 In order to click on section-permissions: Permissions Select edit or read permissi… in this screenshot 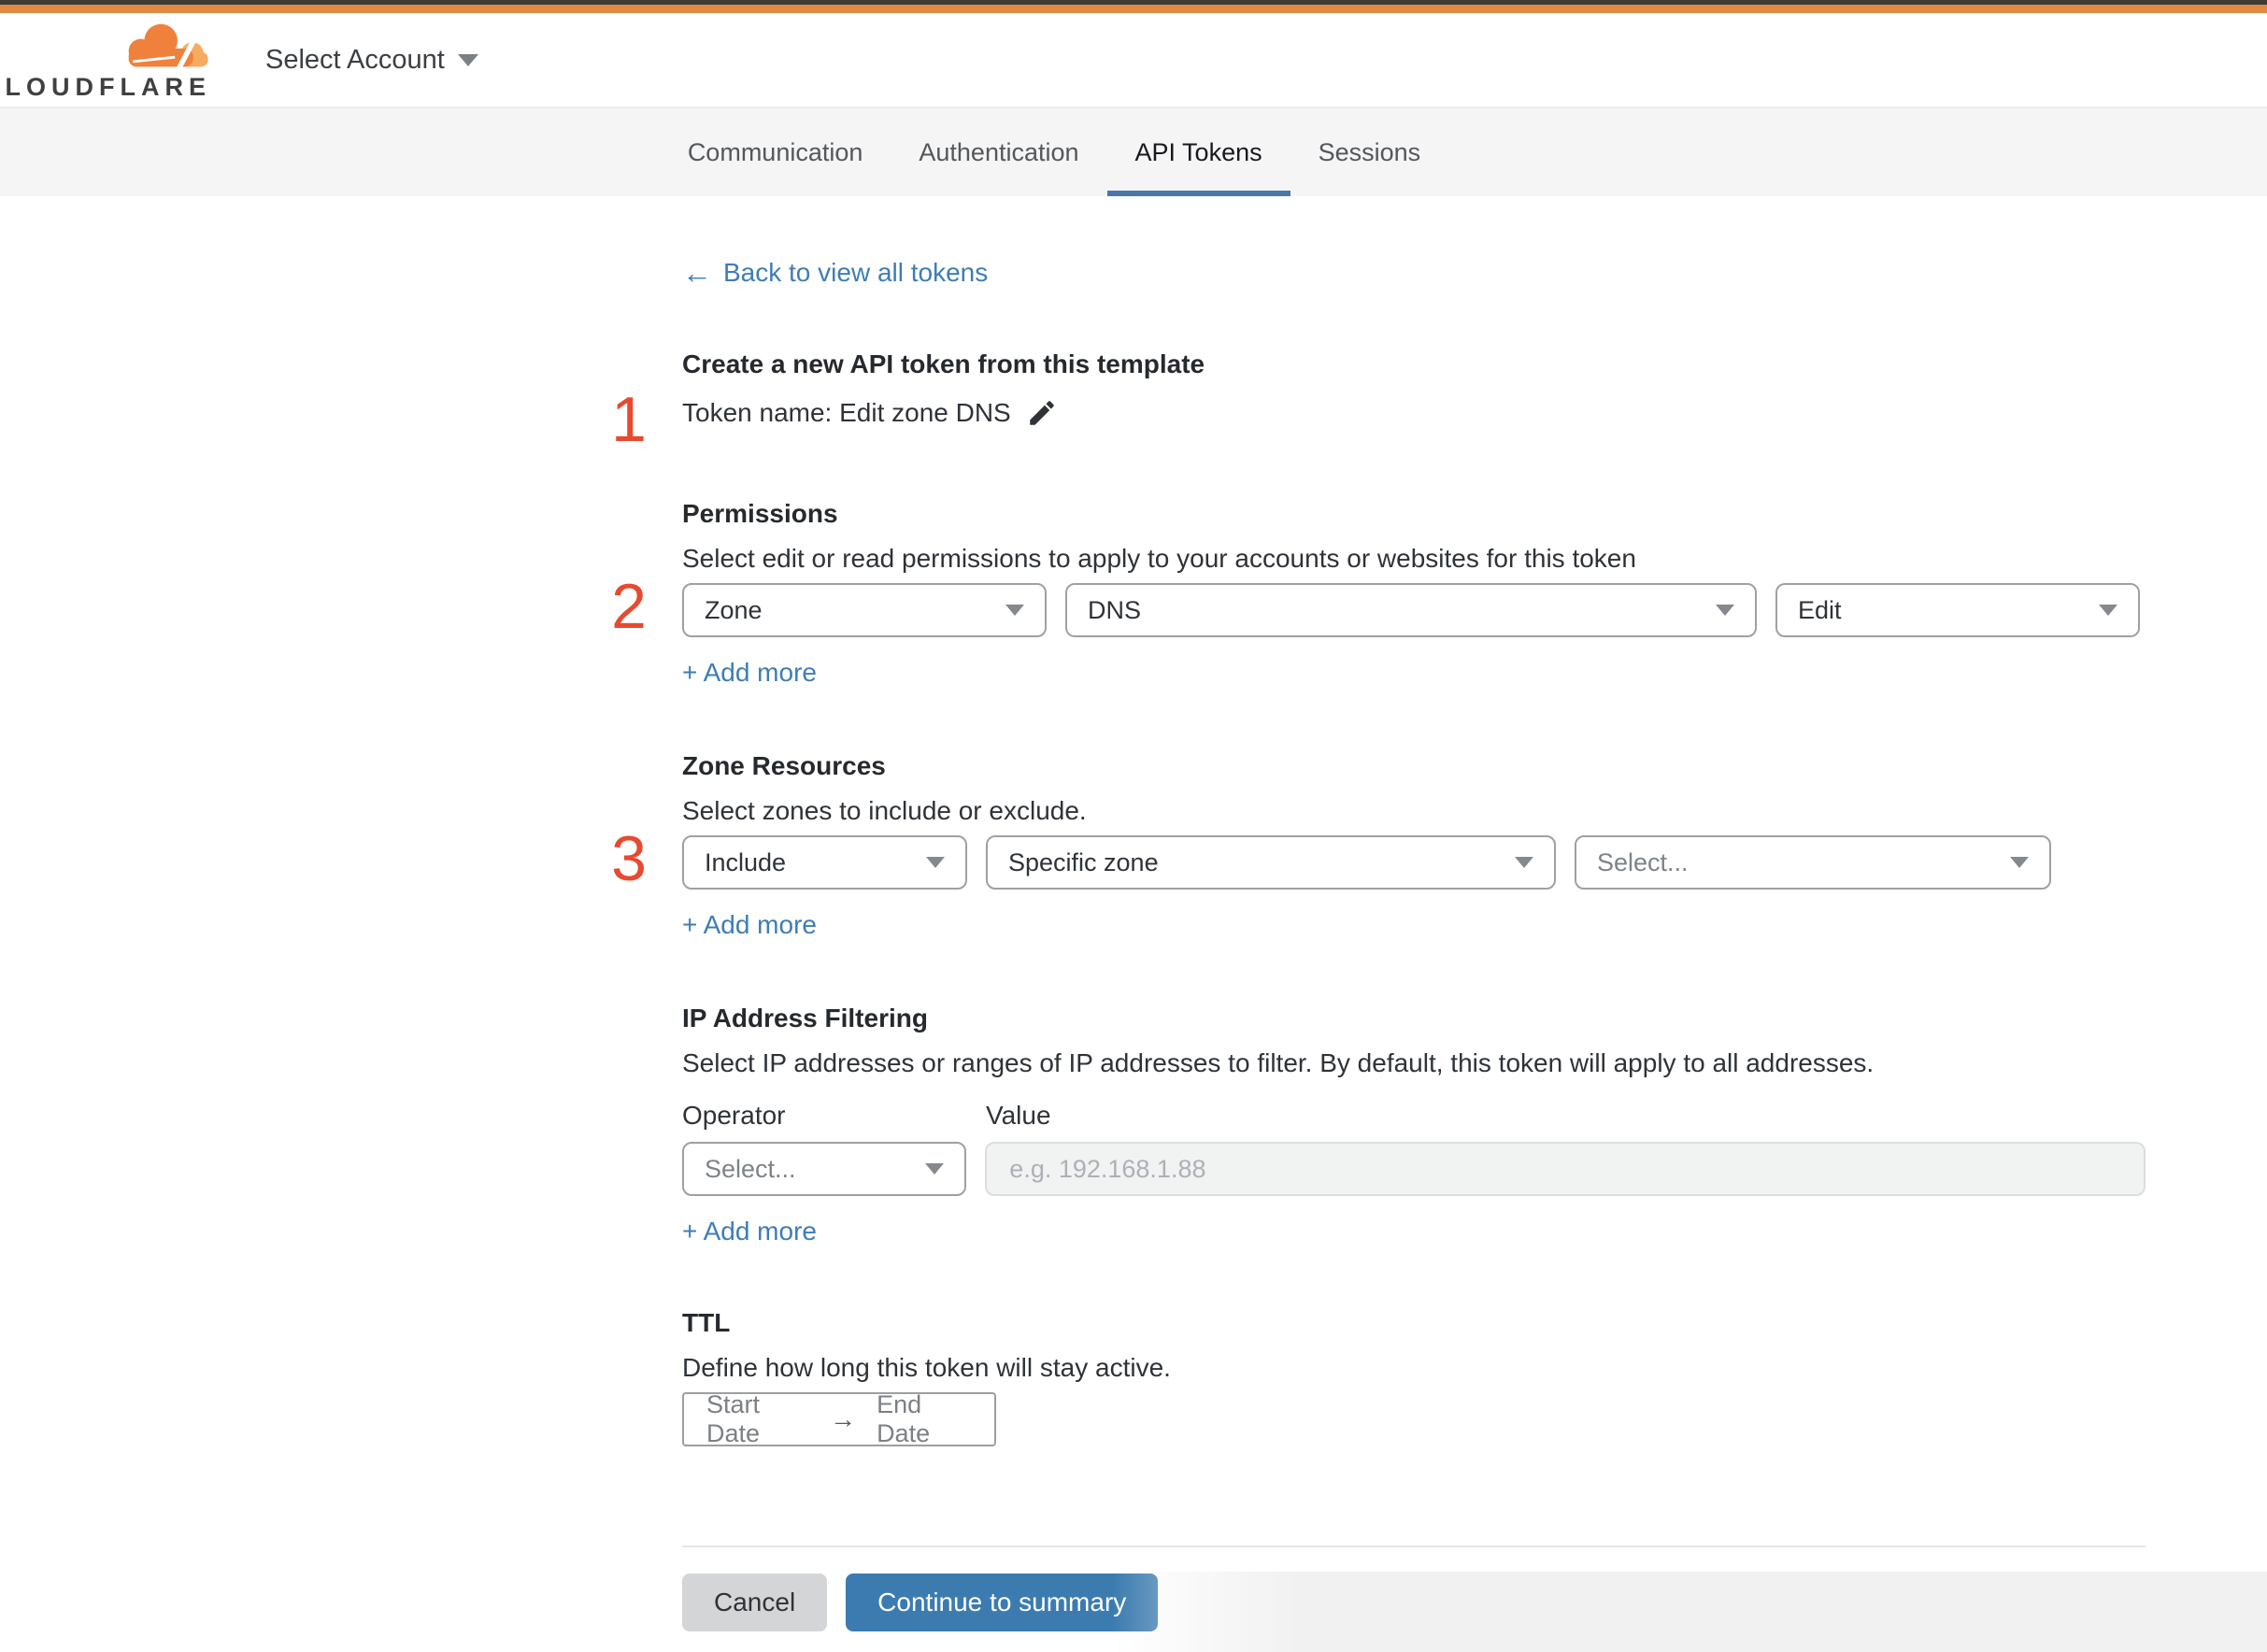, I will do `click(1378, 593)`.